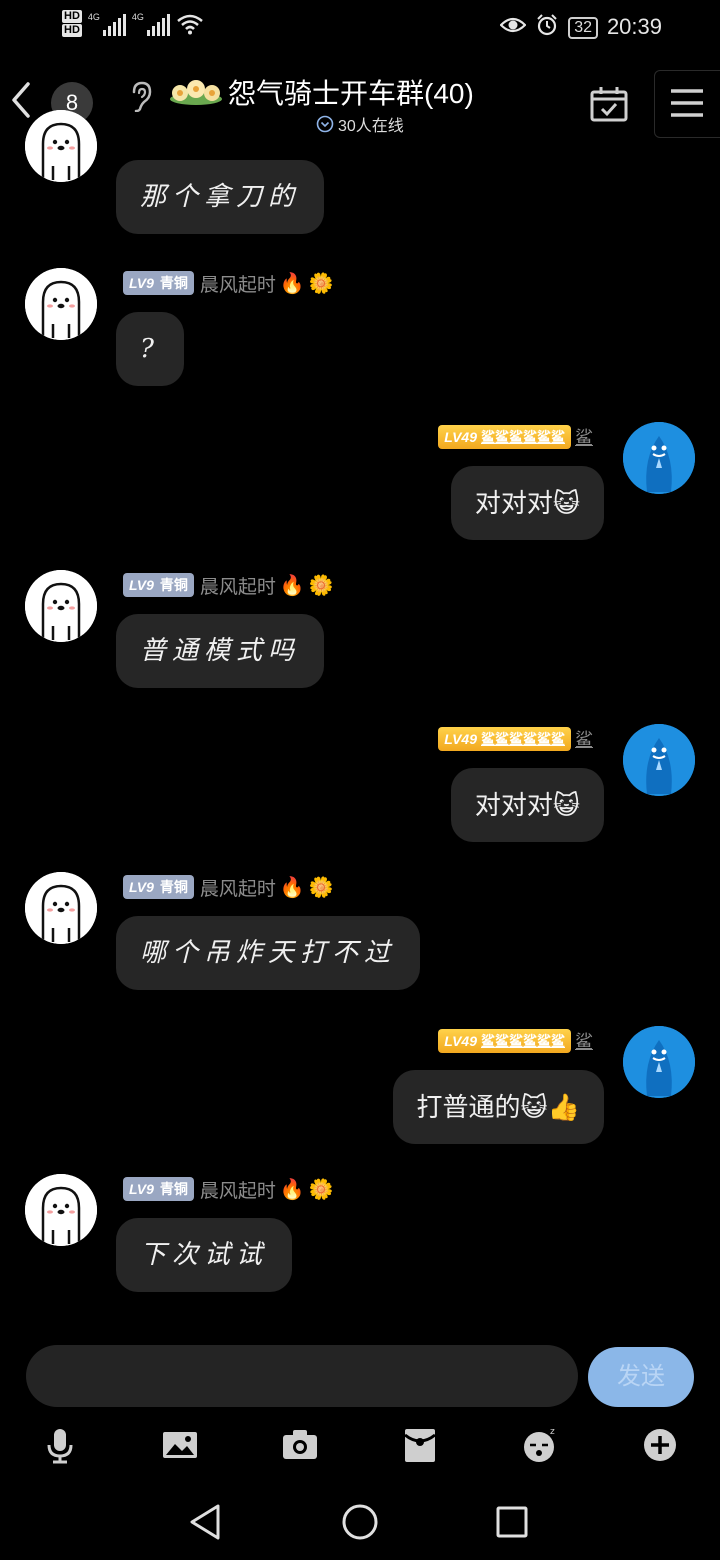 This screenshot has height=1560, width=720. What do you see at coordinates (196, 92) in the screenshot?
I see `flower-cluster-icon` at bounding box center [196, 92].